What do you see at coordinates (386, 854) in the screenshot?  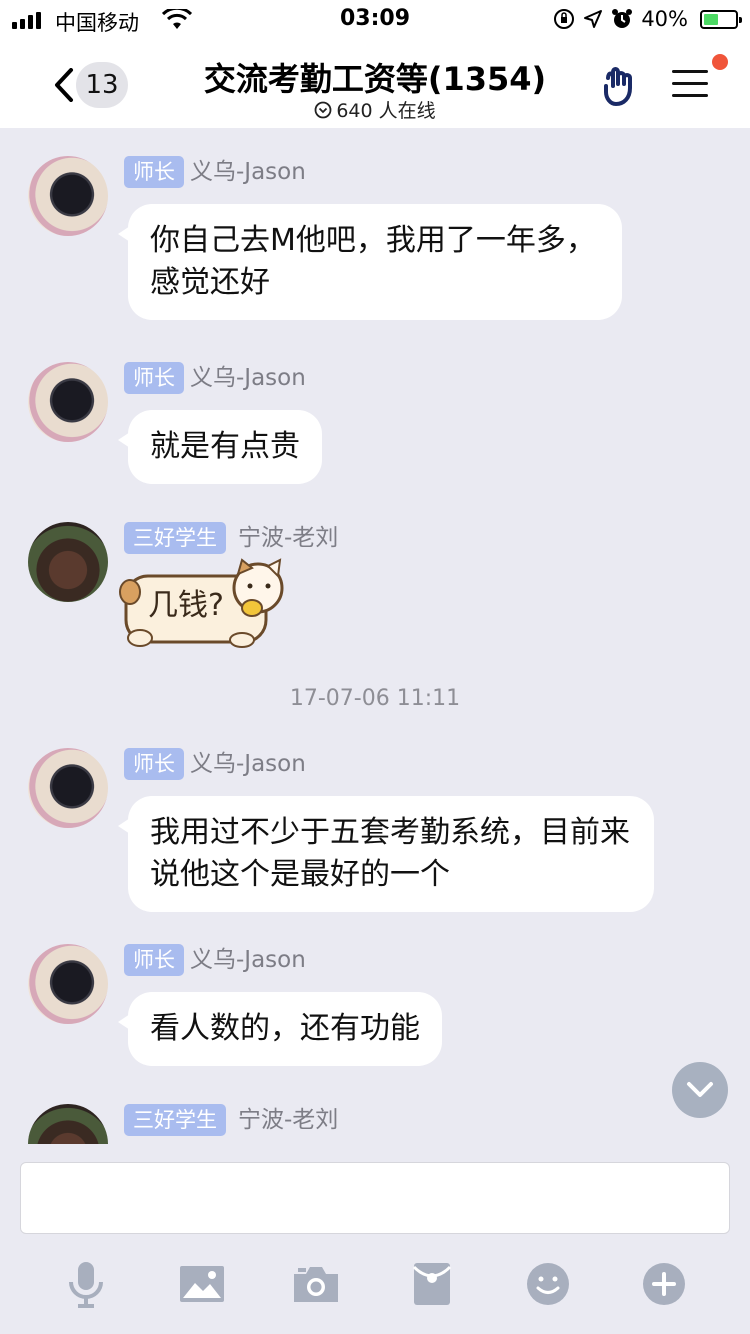 I see `message-bubble: 我用过不少于五套考勤系统，目前来说他这个是最好的一个` at bounding box center [386, 854].